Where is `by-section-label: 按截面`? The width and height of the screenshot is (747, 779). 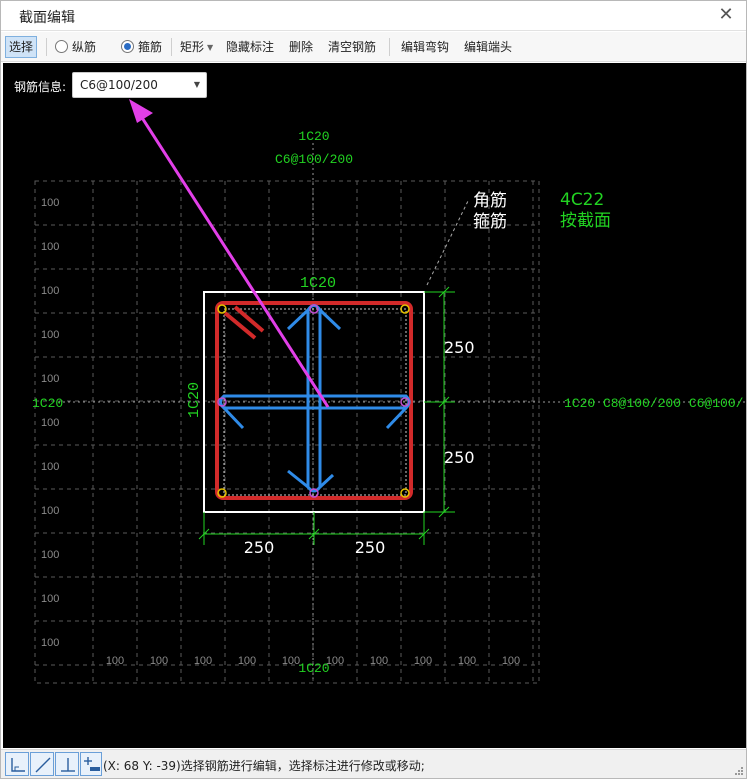
by-section-label: 按截面 is located at coordinates (585, 221).